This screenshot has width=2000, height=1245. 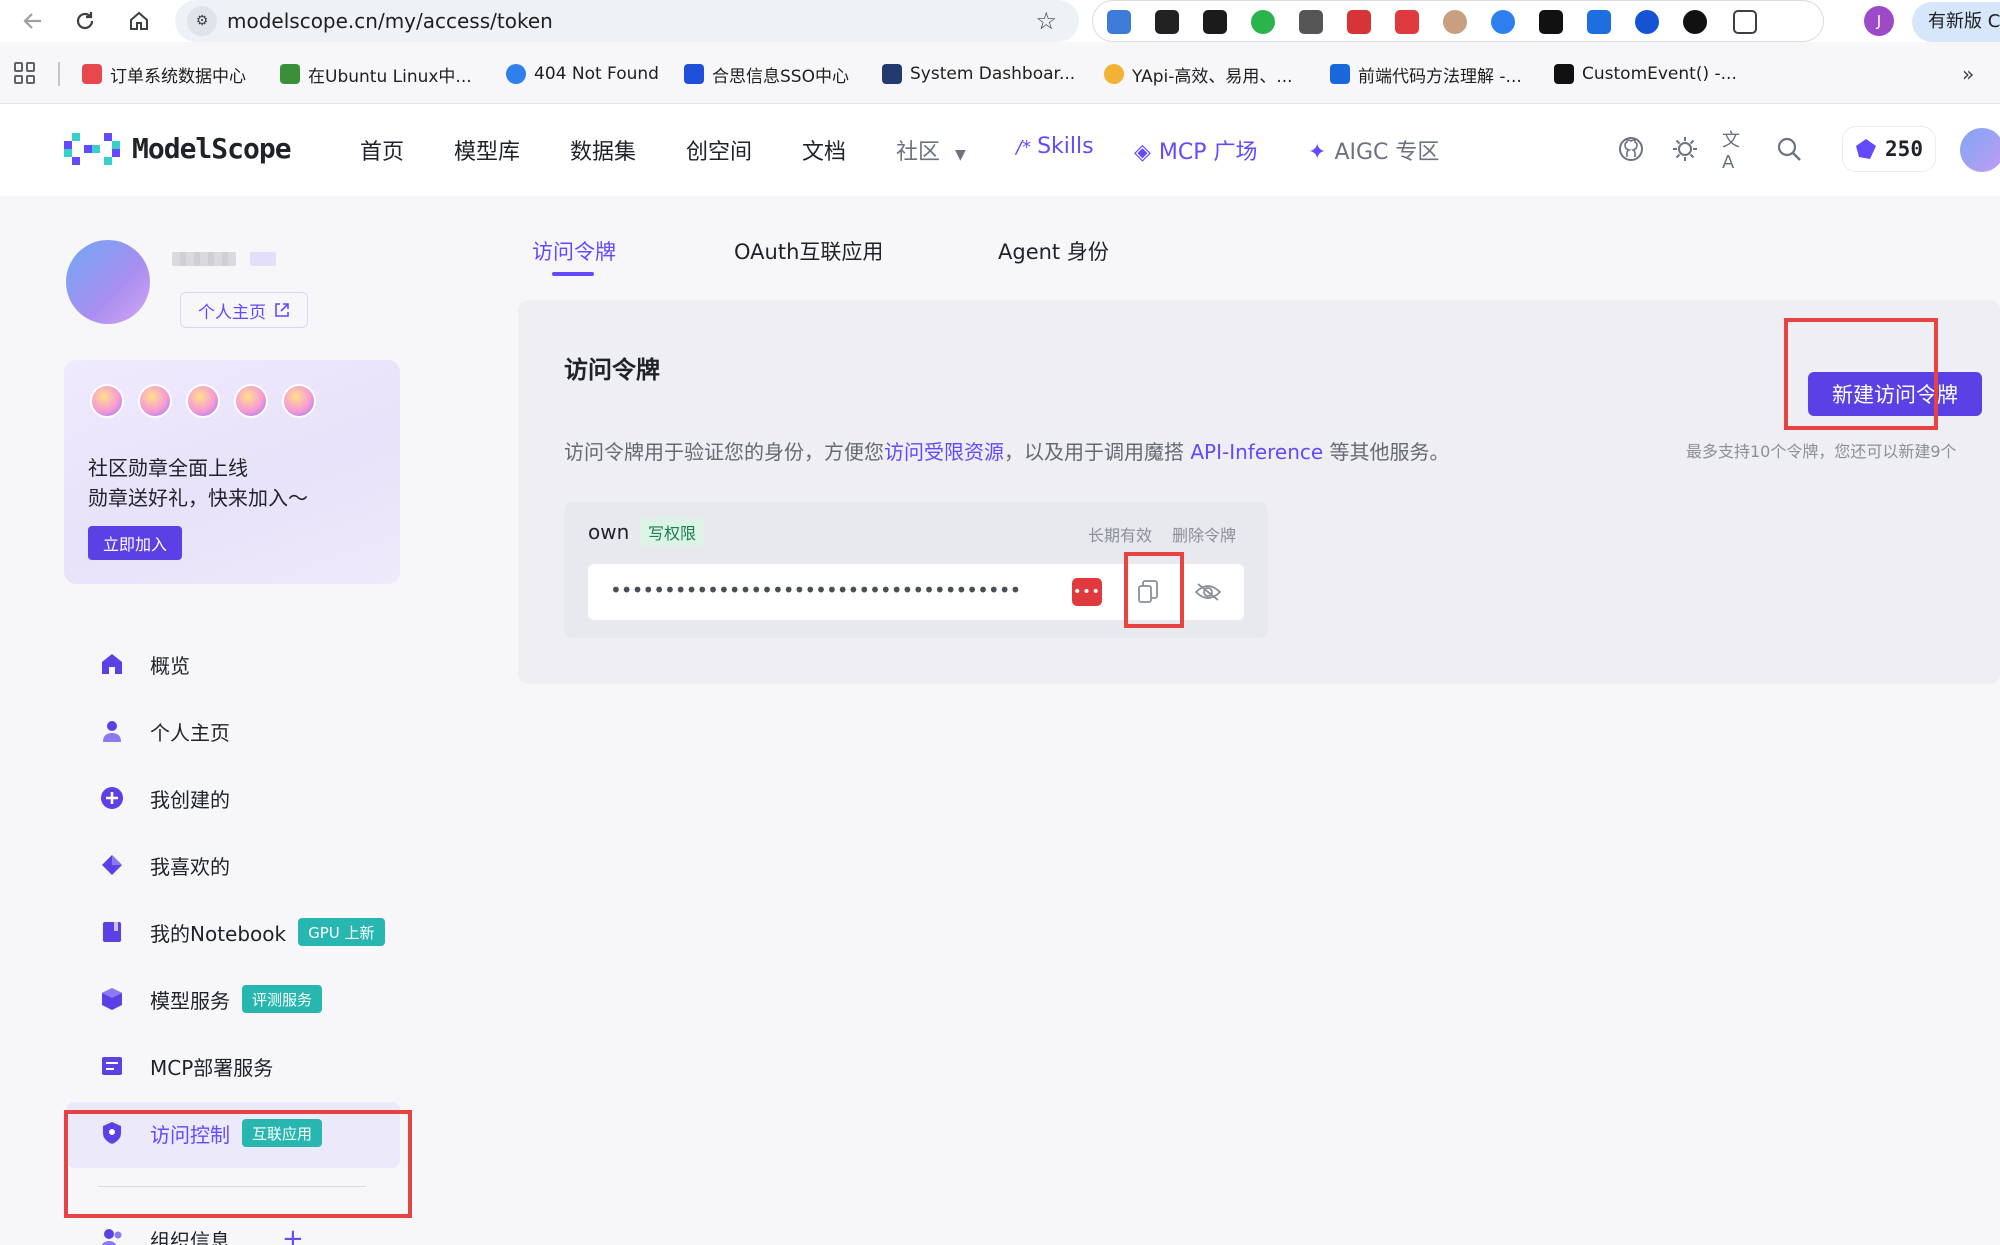 What do you see at coordinates (1055, 146) in the screenshot?
I see `nav-skills: /* Skills` at bounding box center [1055, 146].